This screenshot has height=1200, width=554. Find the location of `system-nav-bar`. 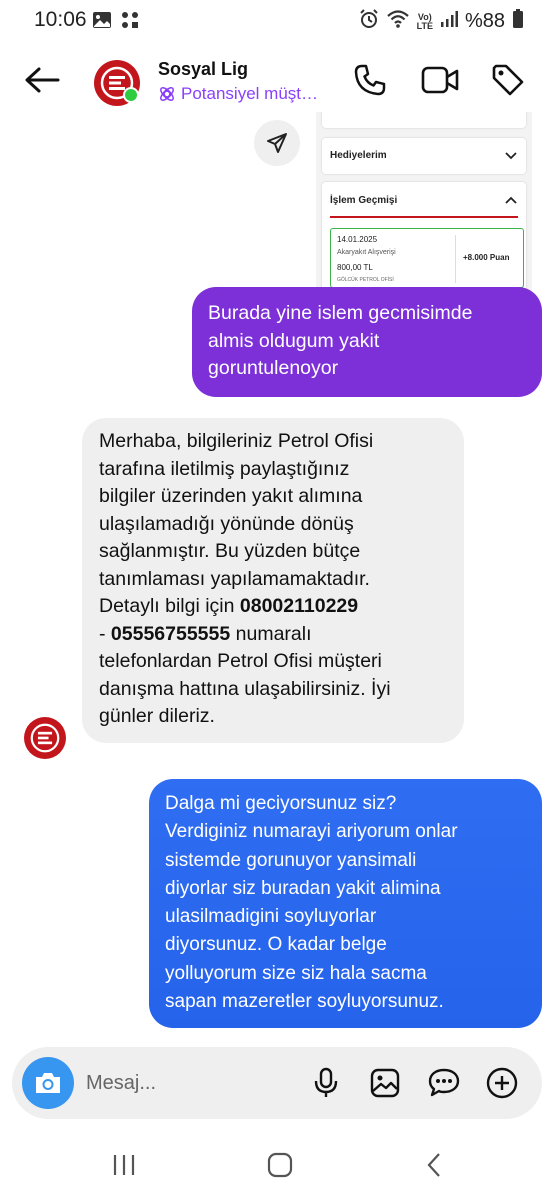

system-nav-bar is located at coordinates (277, 1165).